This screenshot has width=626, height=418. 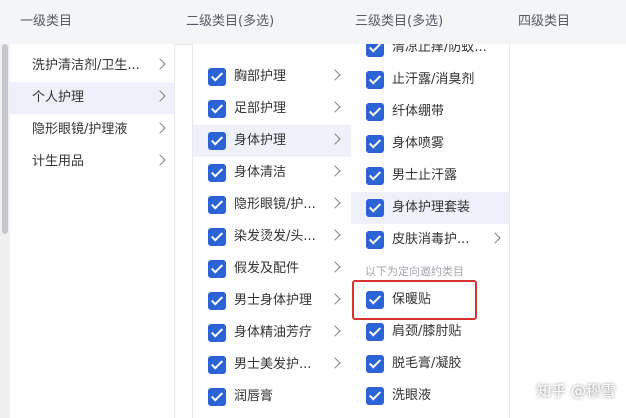 What do you see at coordinates (313, 22) in the screenshot?
I see `category-header: 一级类目 二级类目(多选) 三级类目(多选) 四级类目` at bounding box center [313, 22].